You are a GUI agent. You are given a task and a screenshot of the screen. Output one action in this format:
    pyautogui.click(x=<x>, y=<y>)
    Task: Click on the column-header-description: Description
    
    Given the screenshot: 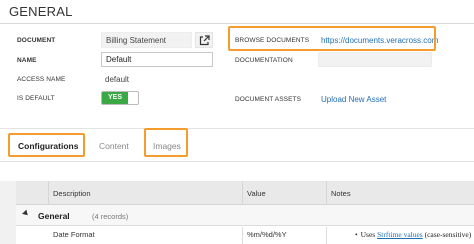 What is the action you would take?
    pyautogui.click(x=146, y=193)
    